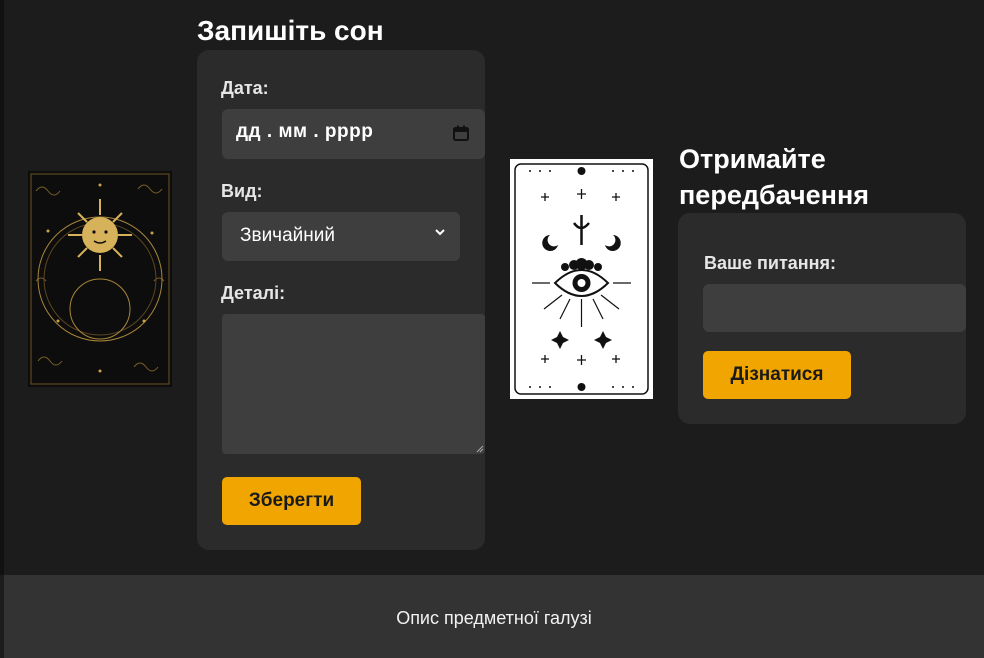  Describe the element at coordinates (100, 279) in the screenshot. I see `sun-moon-tarot-image` at that location.